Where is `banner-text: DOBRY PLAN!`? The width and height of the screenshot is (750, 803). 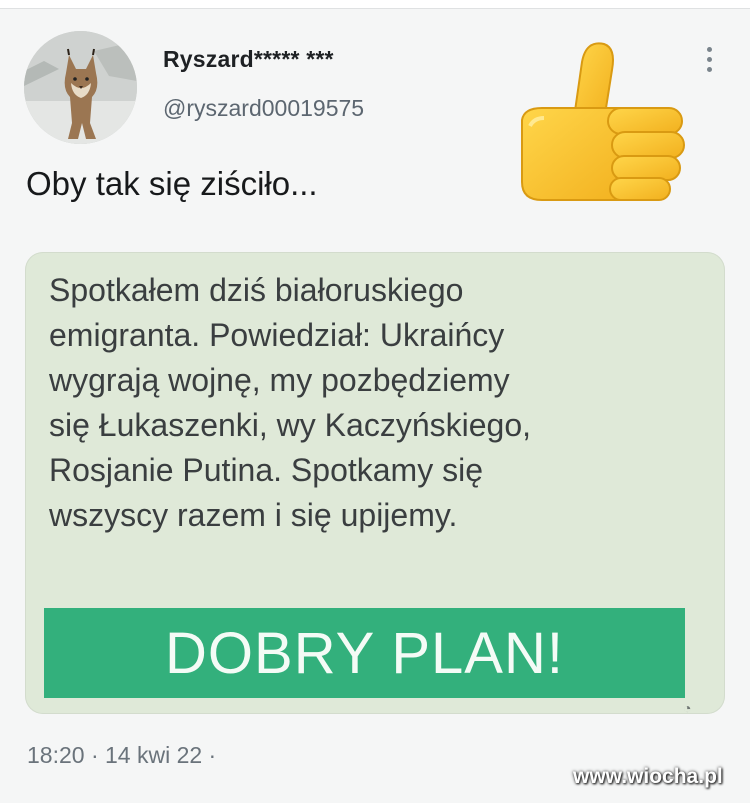
banner-text: DOBRY PLAN! is located at coordinates (364, 653).